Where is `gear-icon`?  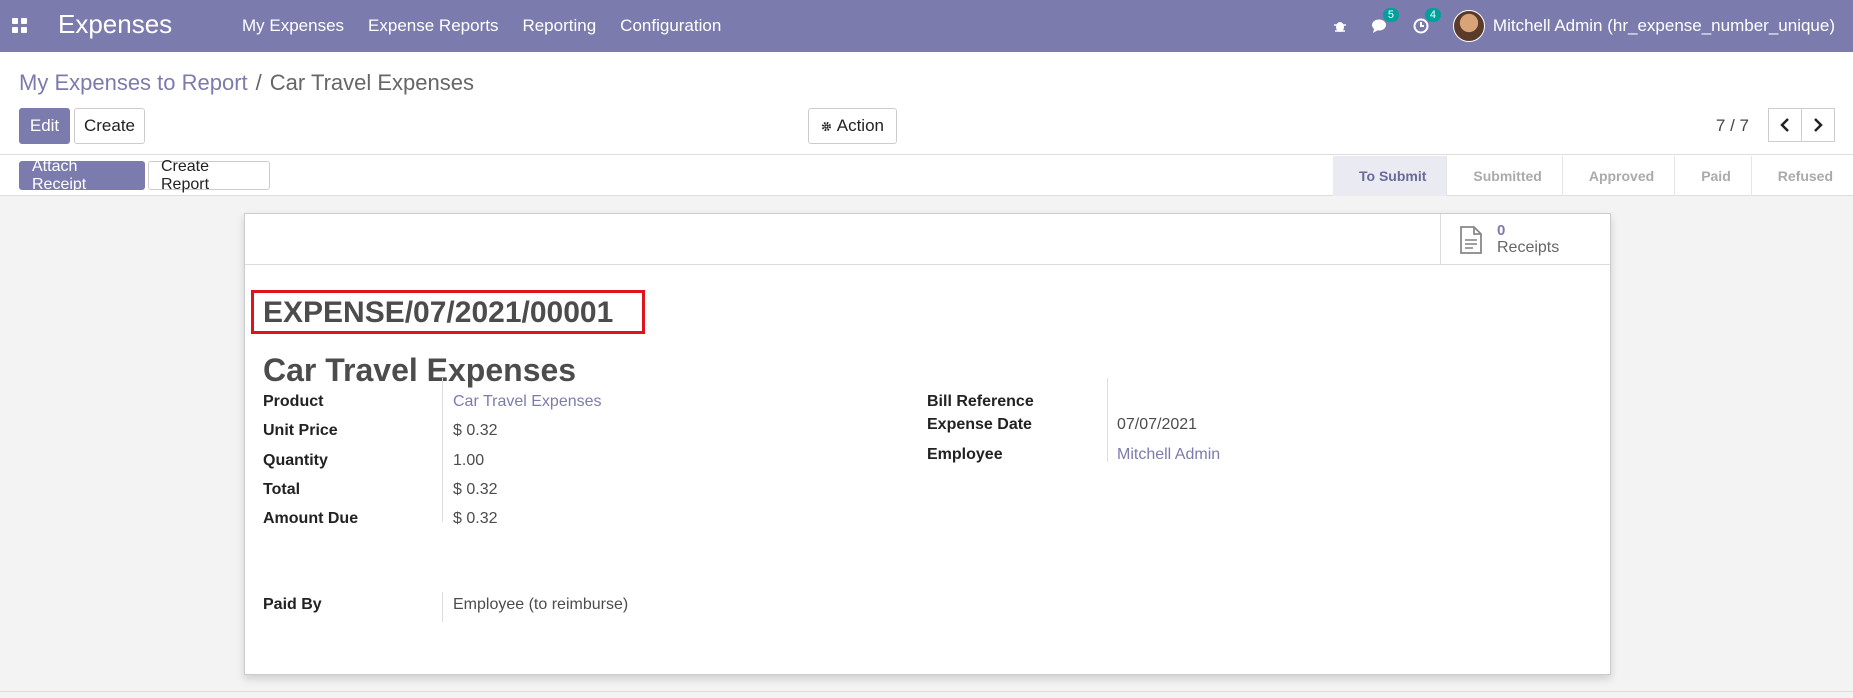
gear-icon is located at coordinates (826, 126).